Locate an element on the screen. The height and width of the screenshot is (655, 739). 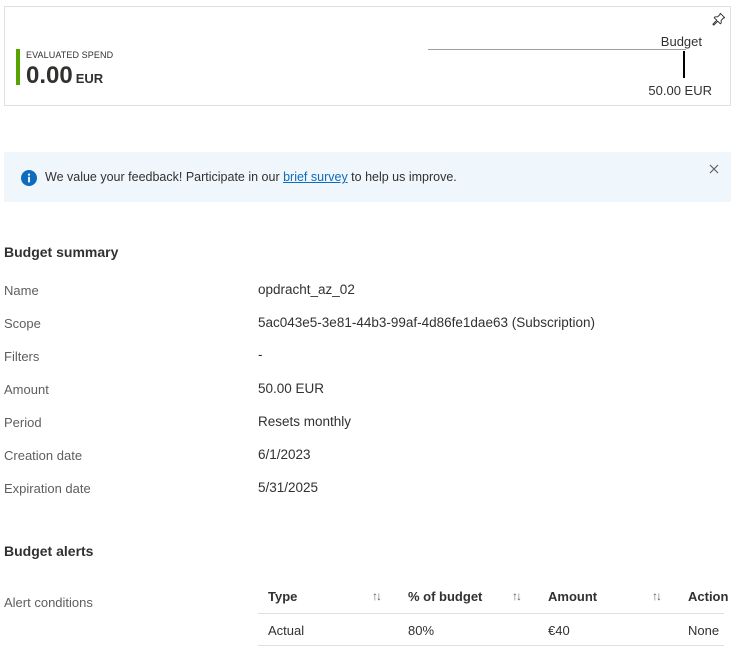
budget-marker-value: 50.00 EUR is located at coordinates (680, 90).